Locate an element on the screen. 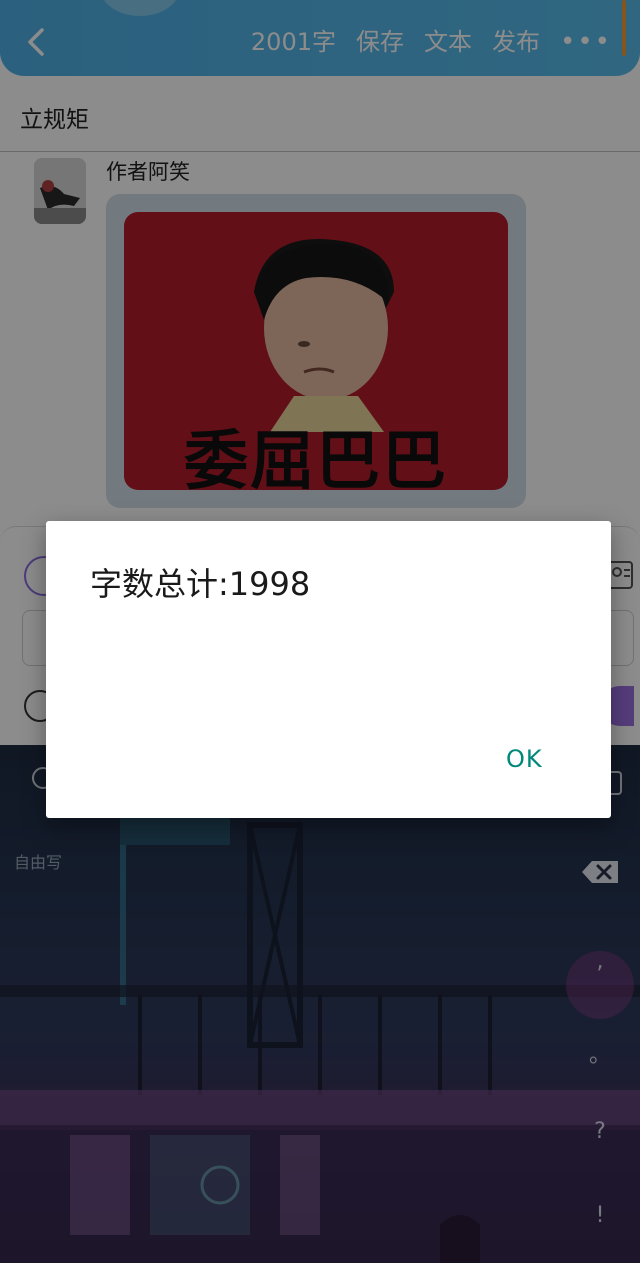 The height and width of the screenshot is (1263, 640). ok-button: OK is located at coordinates (524, 759).